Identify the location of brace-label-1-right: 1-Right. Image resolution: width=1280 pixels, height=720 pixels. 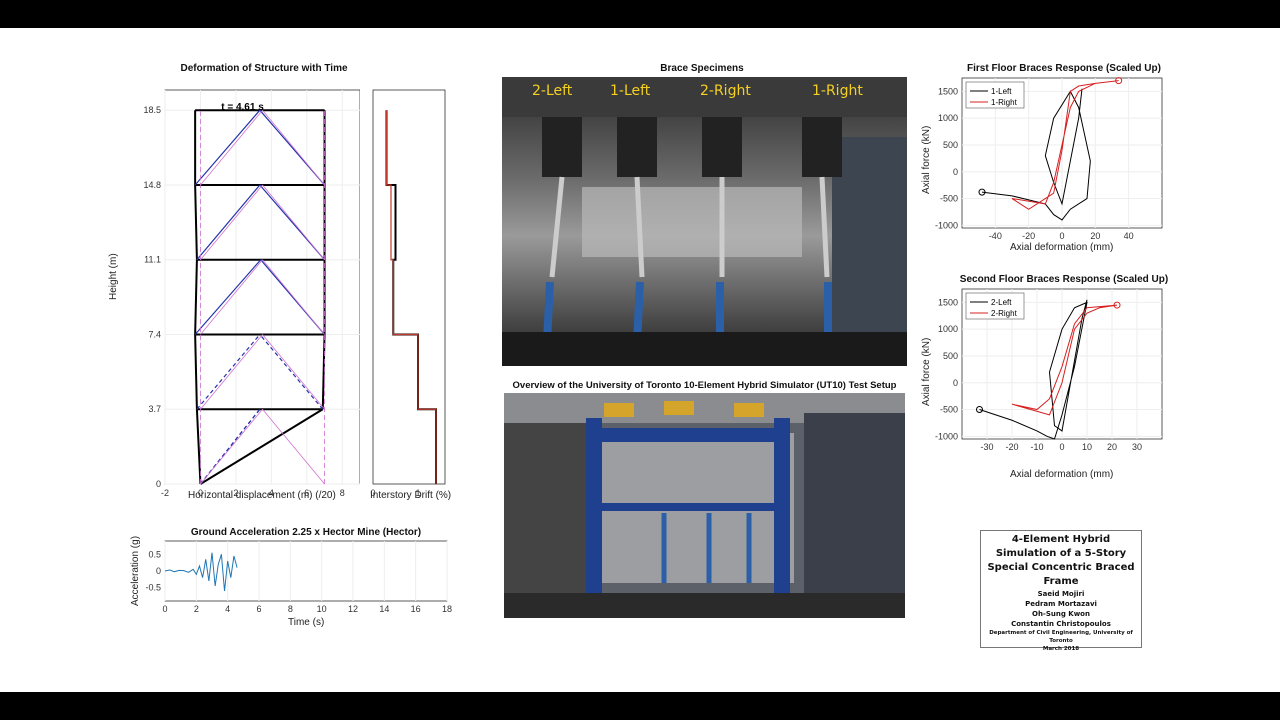
(837, 91).